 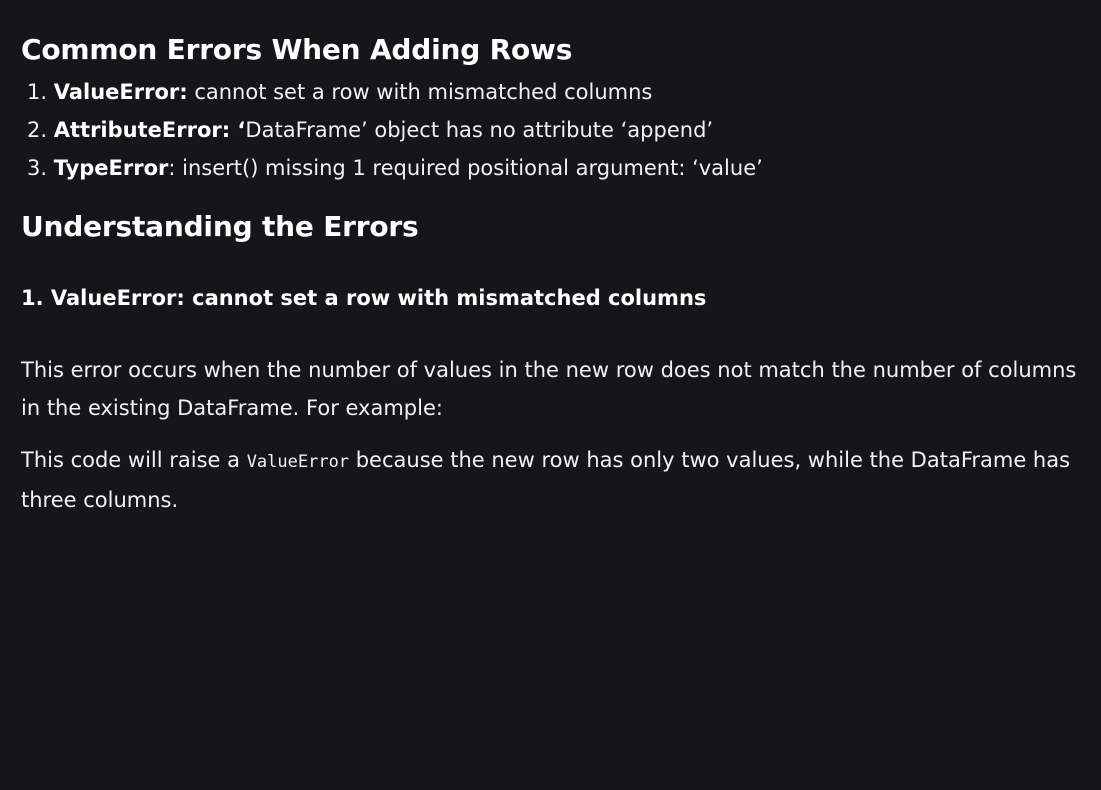 I want to click on error-type-label: ValueError:, so click(x=120, y=92).